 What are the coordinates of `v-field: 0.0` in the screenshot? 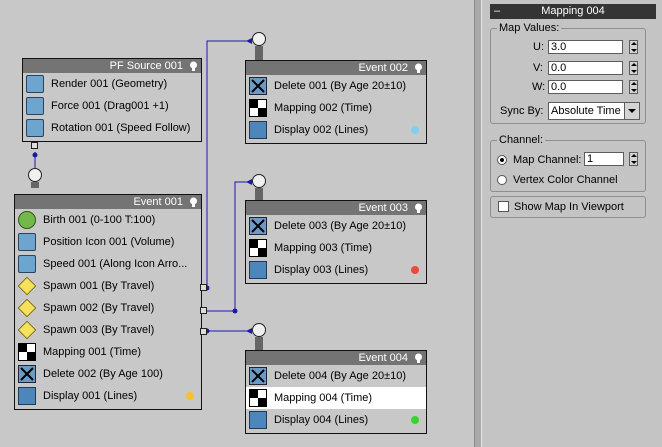 It's located at (585, 68).